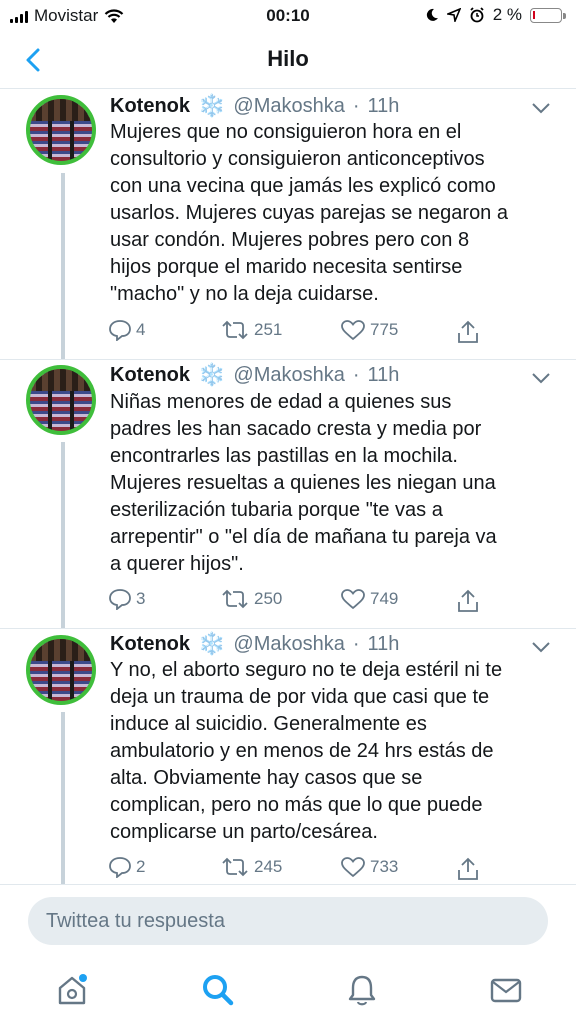  What do you see at coordinates (548, 15) in the screenshot?
I see `battery-icon` at bounding box center [548, 15].